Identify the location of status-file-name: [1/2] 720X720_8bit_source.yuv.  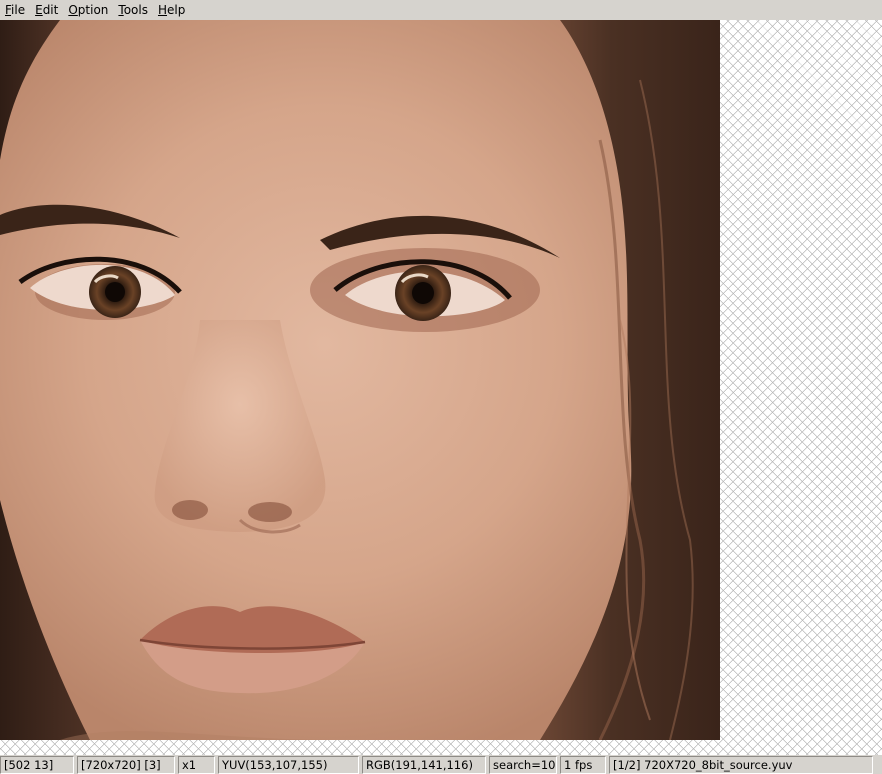
(741, 765).